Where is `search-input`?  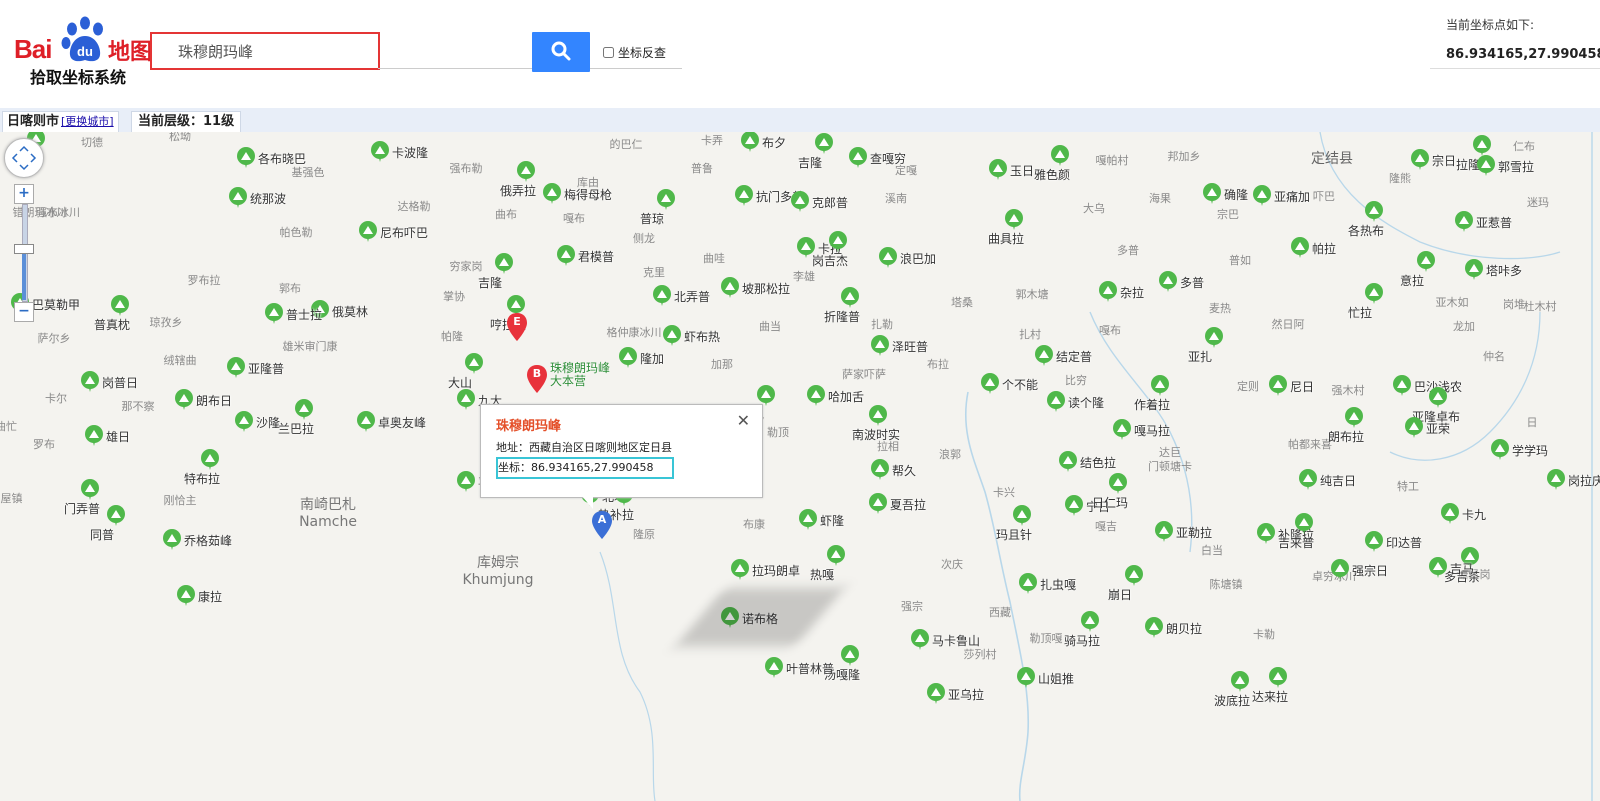
search-input is located at coordinates (265, 51).